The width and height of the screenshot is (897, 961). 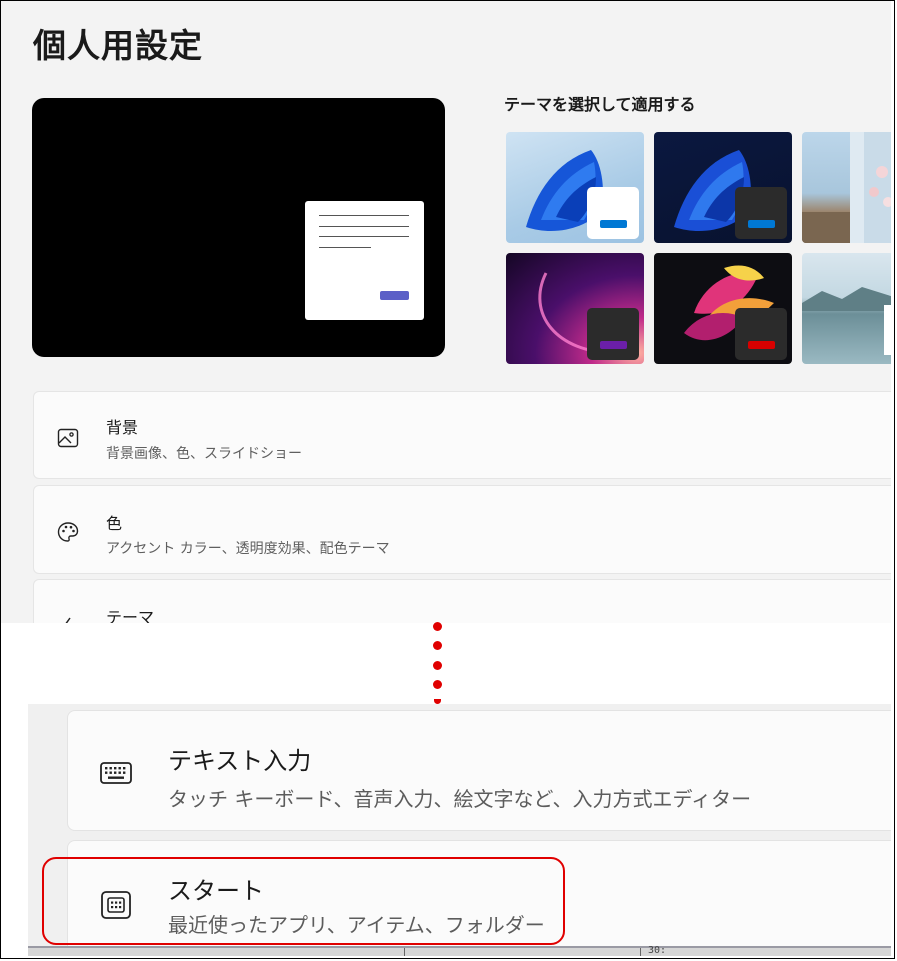 I want to click on preview-button, so click(x=394, y=295).